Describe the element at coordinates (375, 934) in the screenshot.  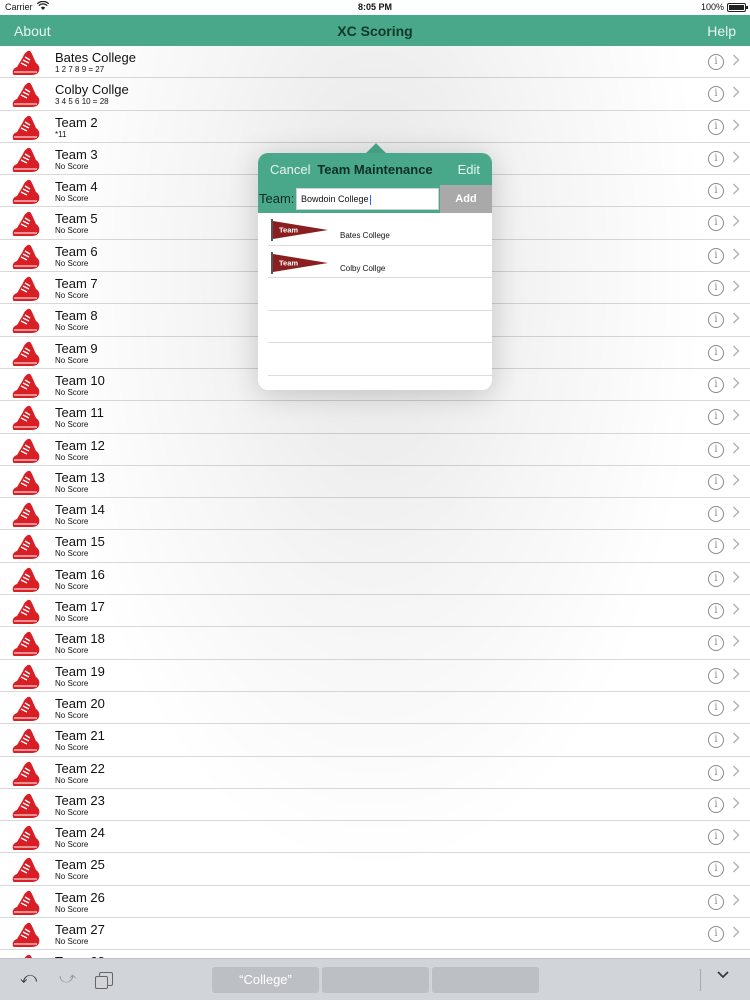
I see `table-row: Team 27 No Score i` at that location.